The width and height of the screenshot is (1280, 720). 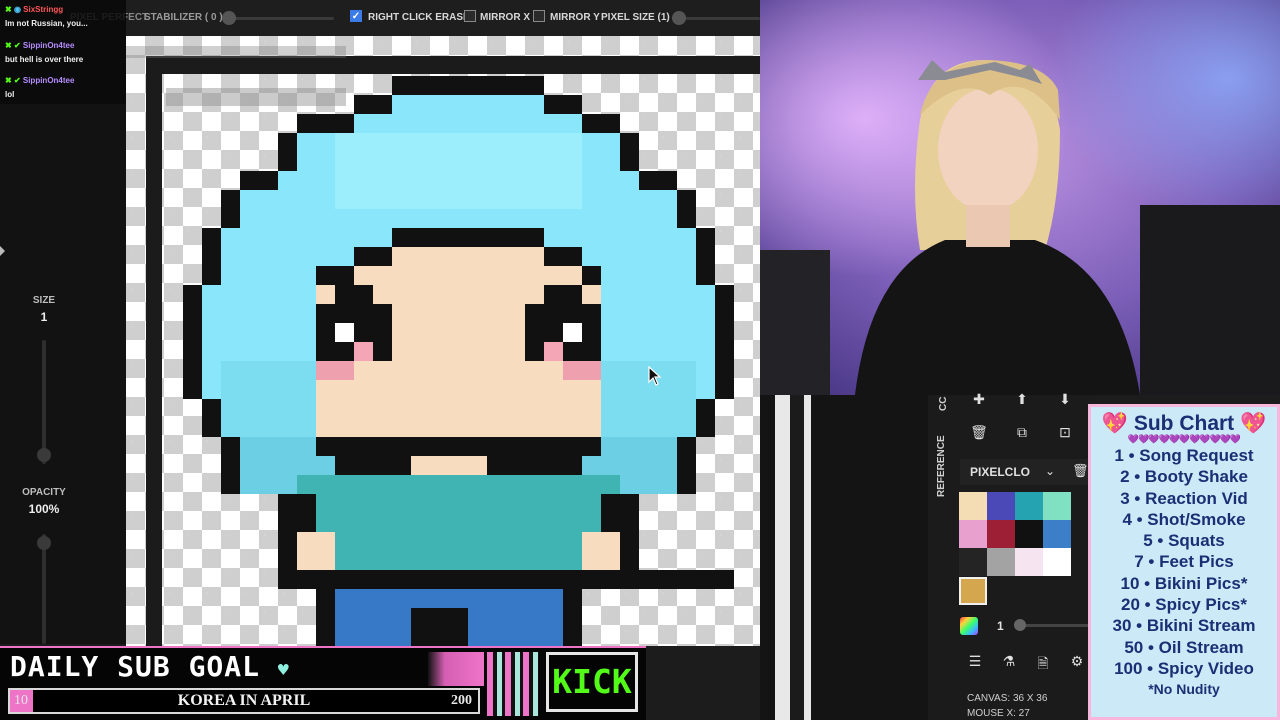 I want to click on stabilizer-label: STABILIZER ( 0 ), so click(x=183, y=17).